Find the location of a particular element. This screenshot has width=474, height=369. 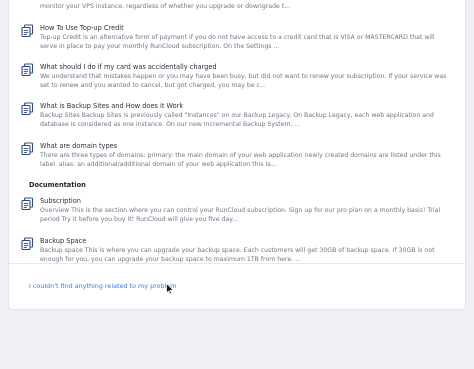

result-title: How To Use Top-up Credit is located at coordinates (245, 28).